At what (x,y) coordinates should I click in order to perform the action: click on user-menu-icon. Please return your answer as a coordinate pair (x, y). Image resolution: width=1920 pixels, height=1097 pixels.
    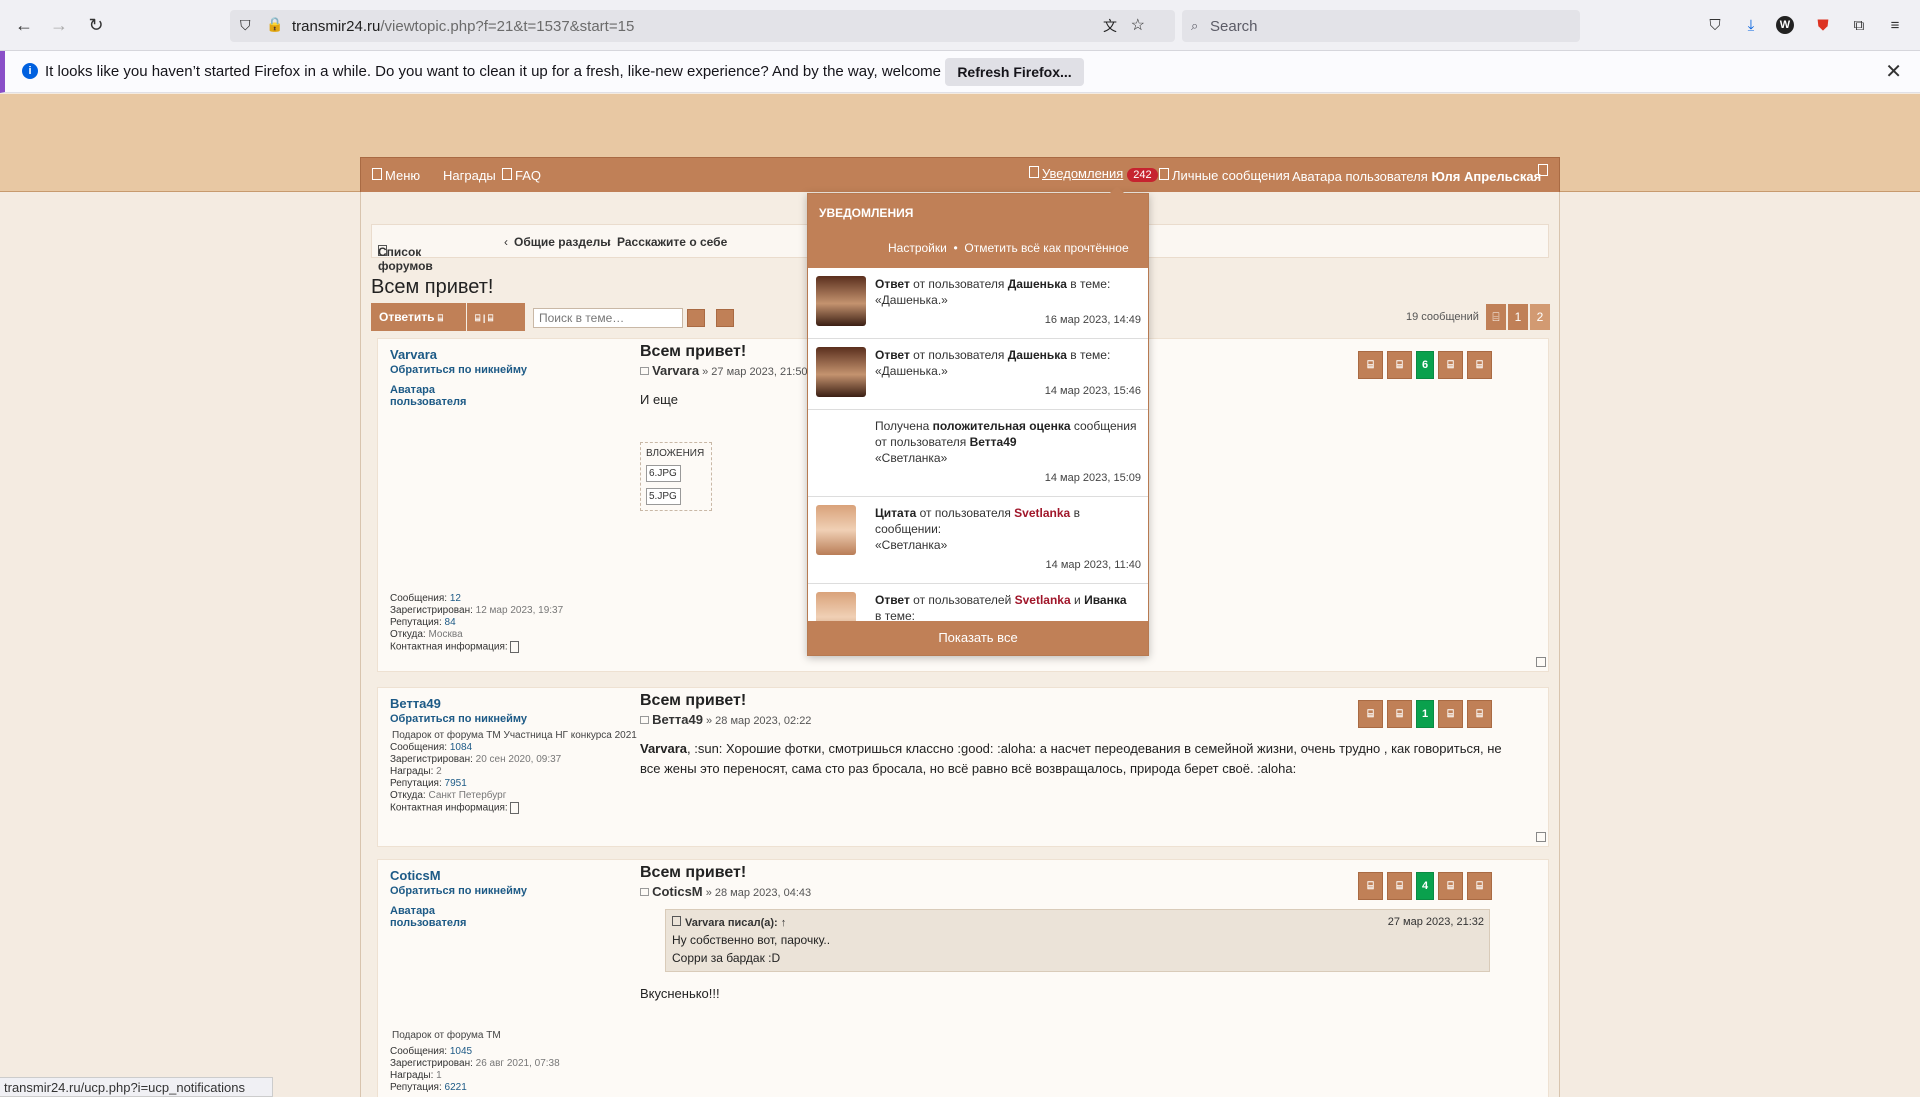
    Looking at the image, I should click on (1544, 171).